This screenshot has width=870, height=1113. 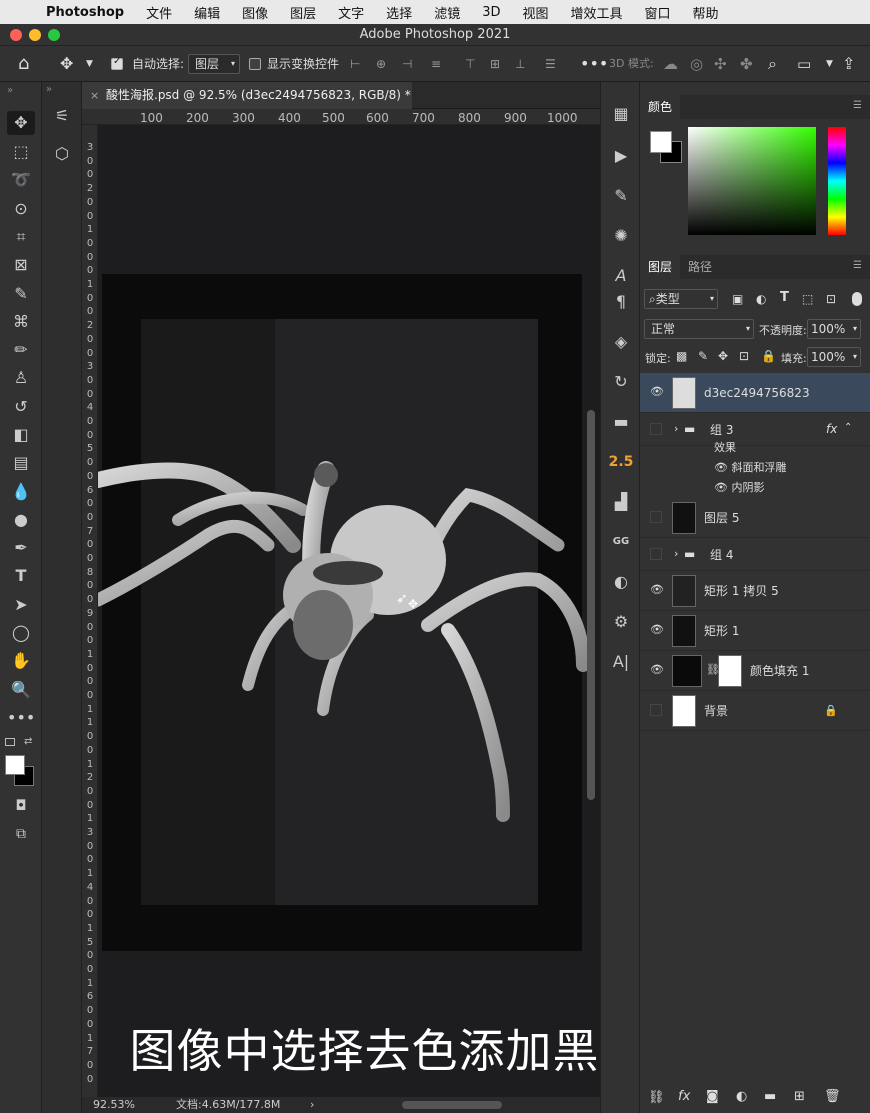 I want to click on align-center-icon: ⊕, so click(x=381, y=64).